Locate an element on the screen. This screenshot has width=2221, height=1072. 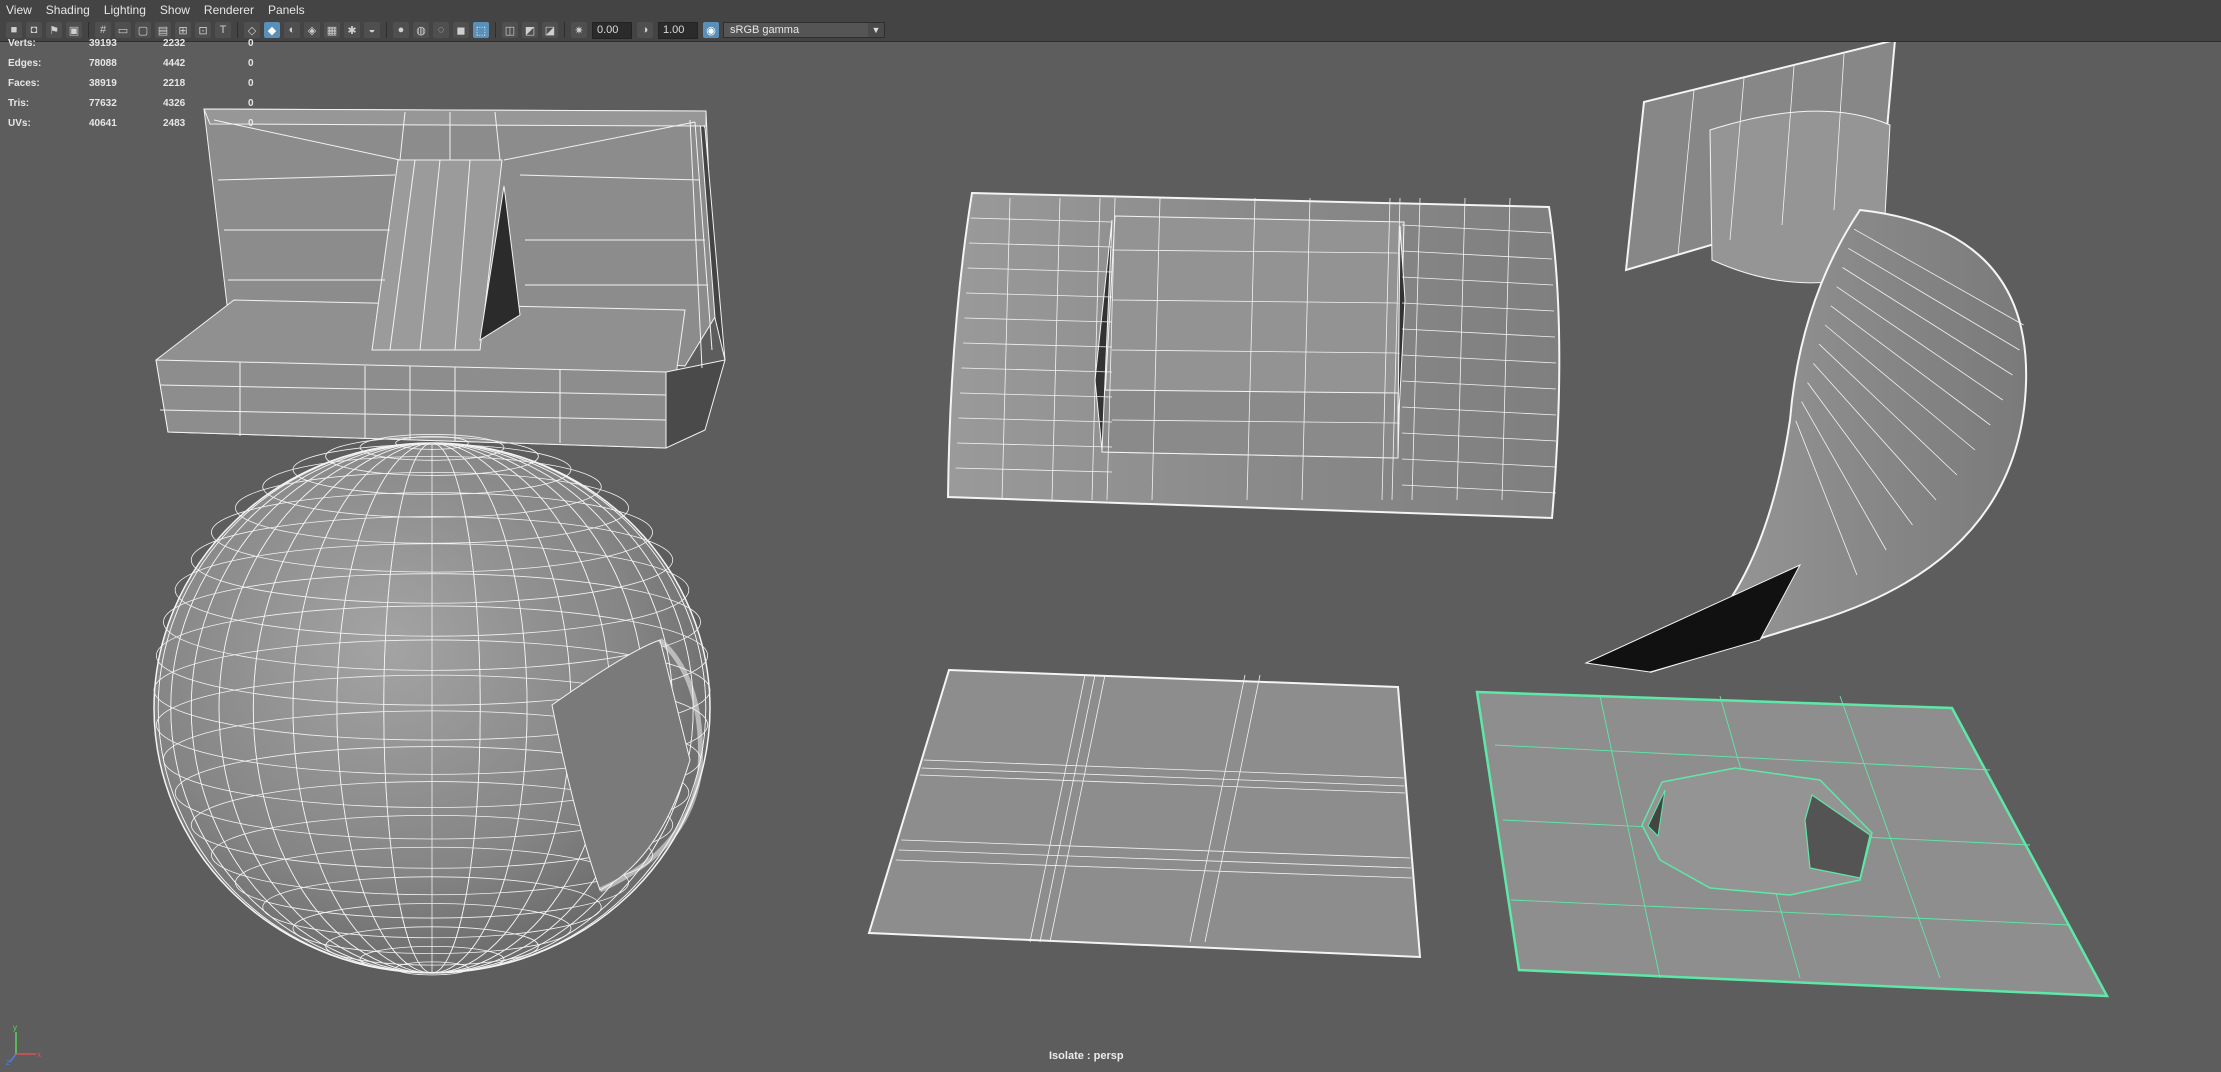
hud-selected-count: 4326 is located at coordinates (174, 103).